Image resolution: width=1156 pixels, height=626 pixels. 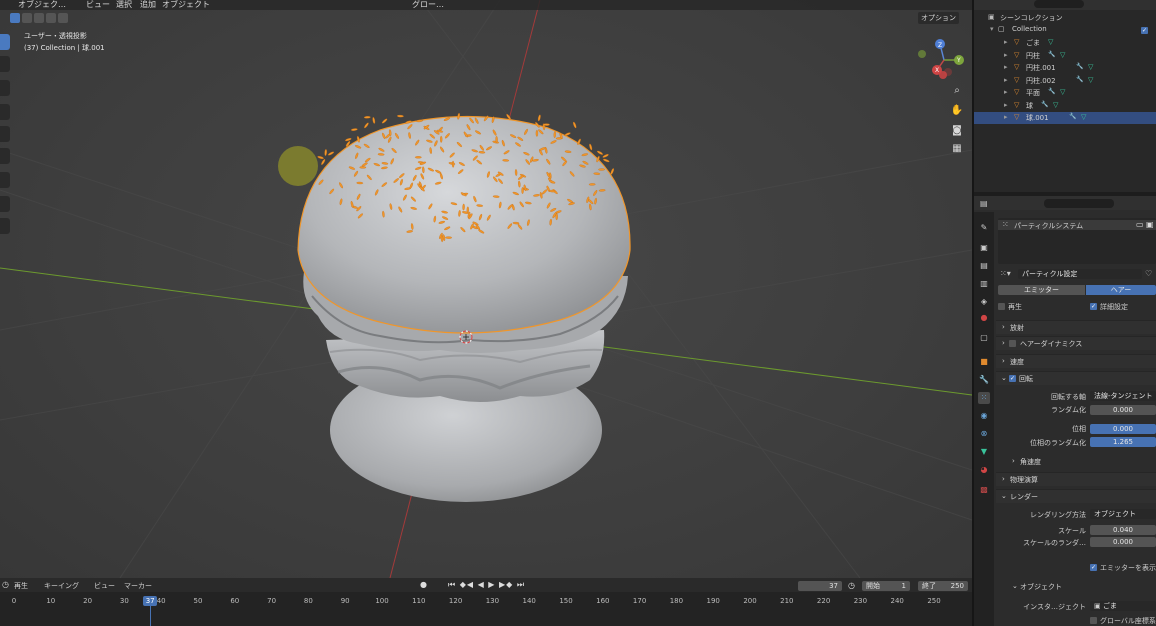 I want to click on outliner-item: ▸ ▽ 円柱 🔧 ▽, so click(x=1065, y=56).